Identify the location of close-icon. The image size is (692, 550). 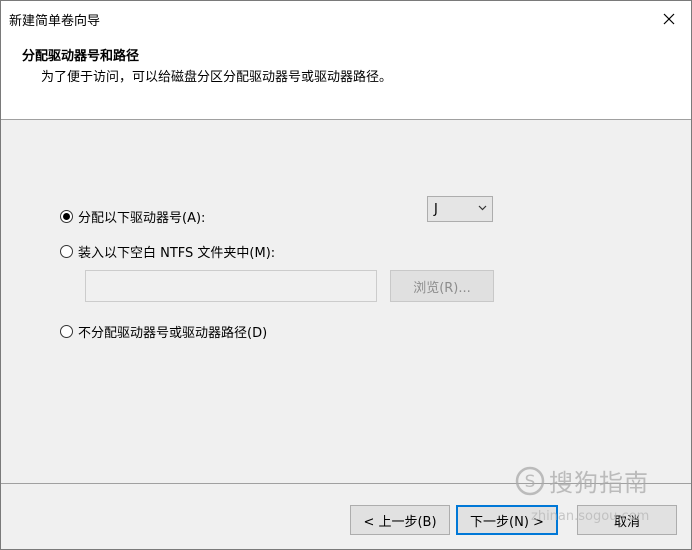
(669, 19).